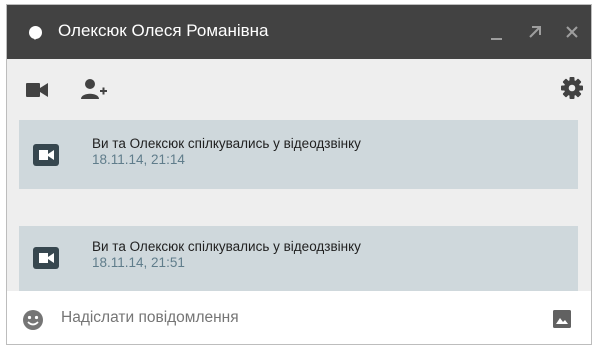  What do you see at coordinates (296, 318) in the screenshot?
I see `message-input` at bounding box center [296, 318].